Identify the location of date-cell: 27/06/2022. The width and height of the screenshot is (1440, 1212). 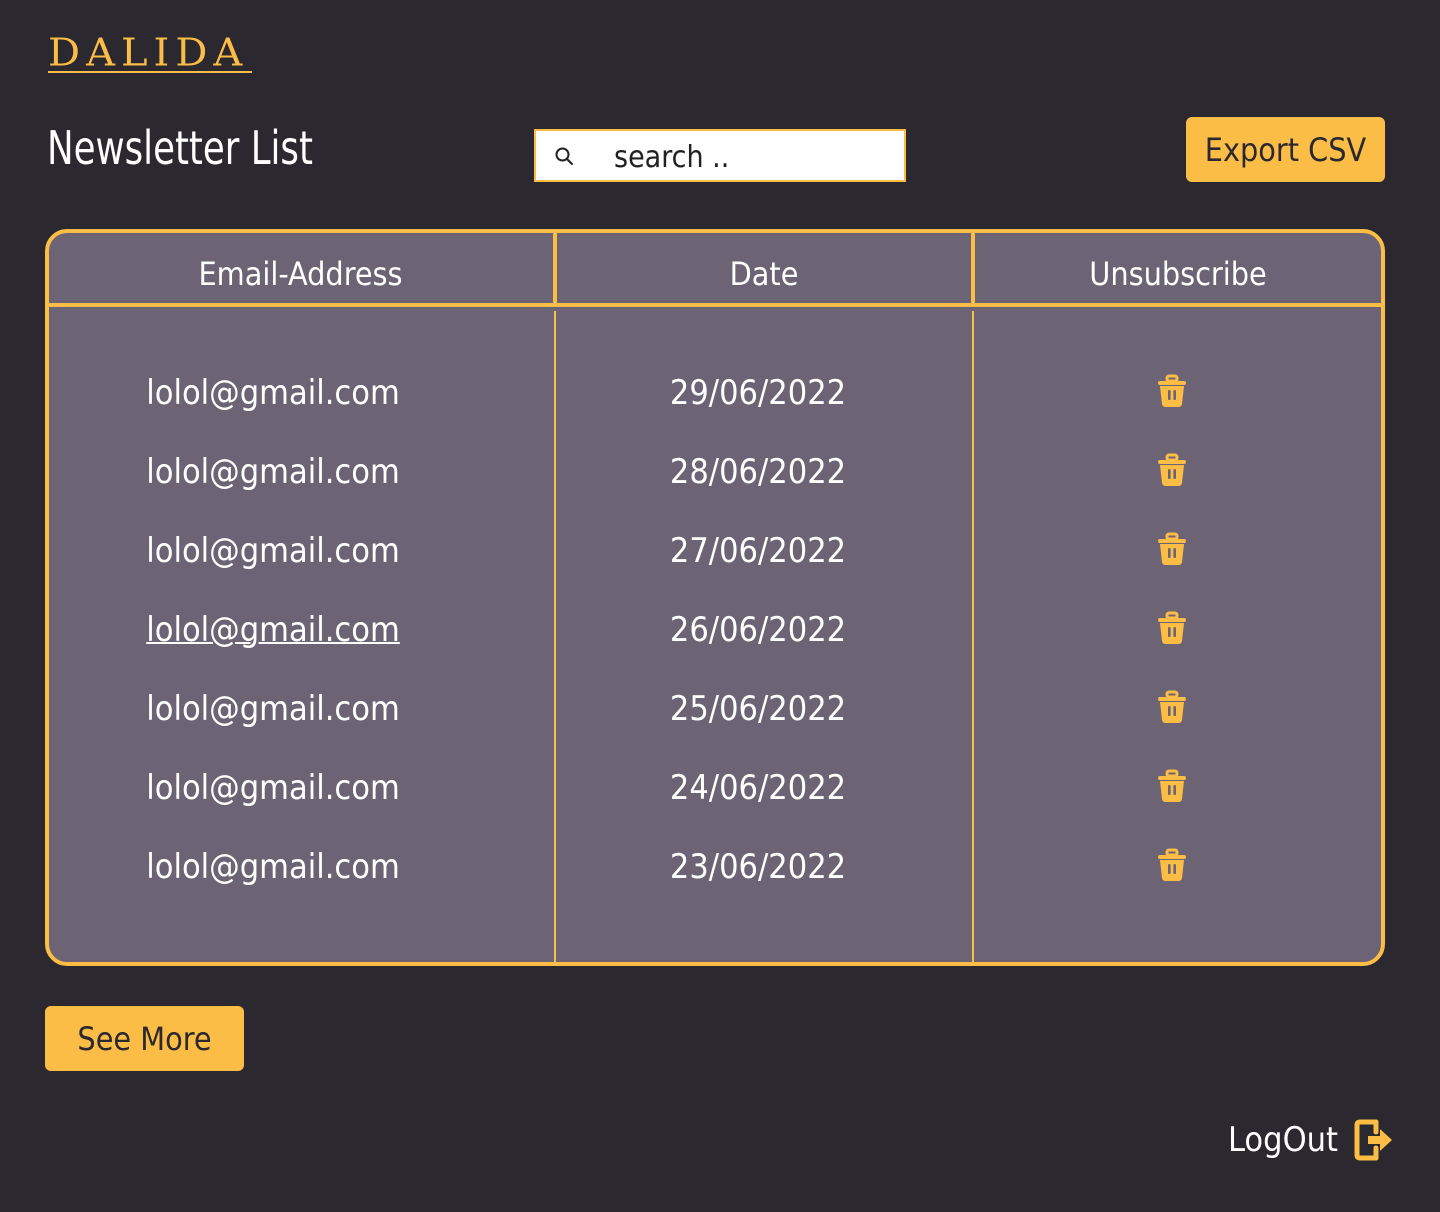
(758, 551).